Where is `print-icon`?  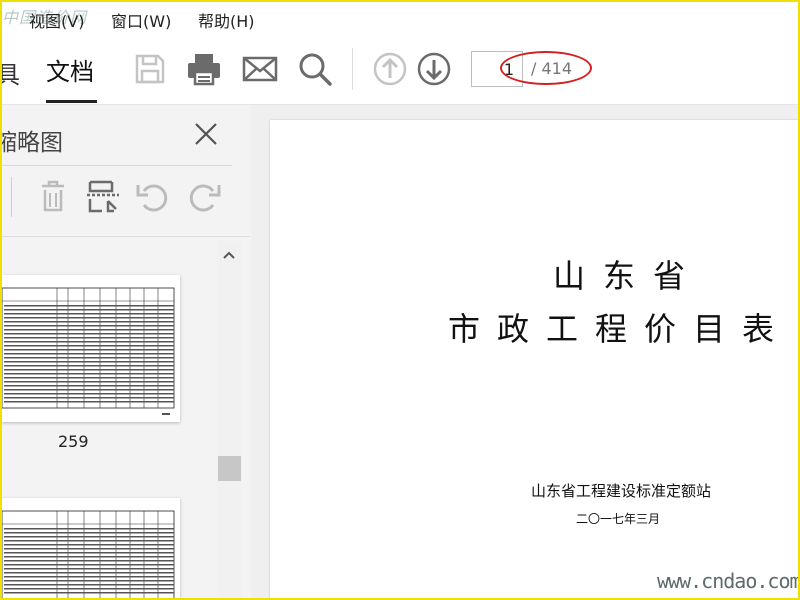
print-icon is located at coordinates (204, 69).